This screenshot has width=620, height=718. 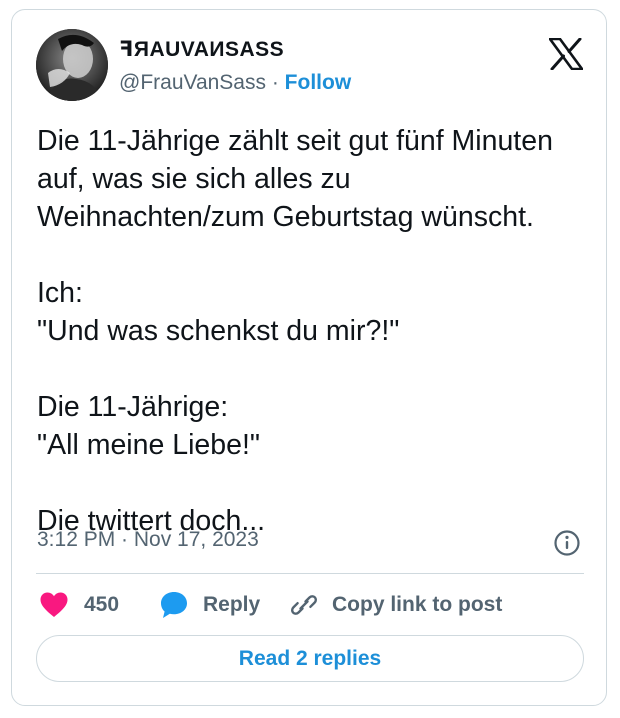 I want to click on handle-row: @FrauVanSass · Follow, so click(x=235, y=83).